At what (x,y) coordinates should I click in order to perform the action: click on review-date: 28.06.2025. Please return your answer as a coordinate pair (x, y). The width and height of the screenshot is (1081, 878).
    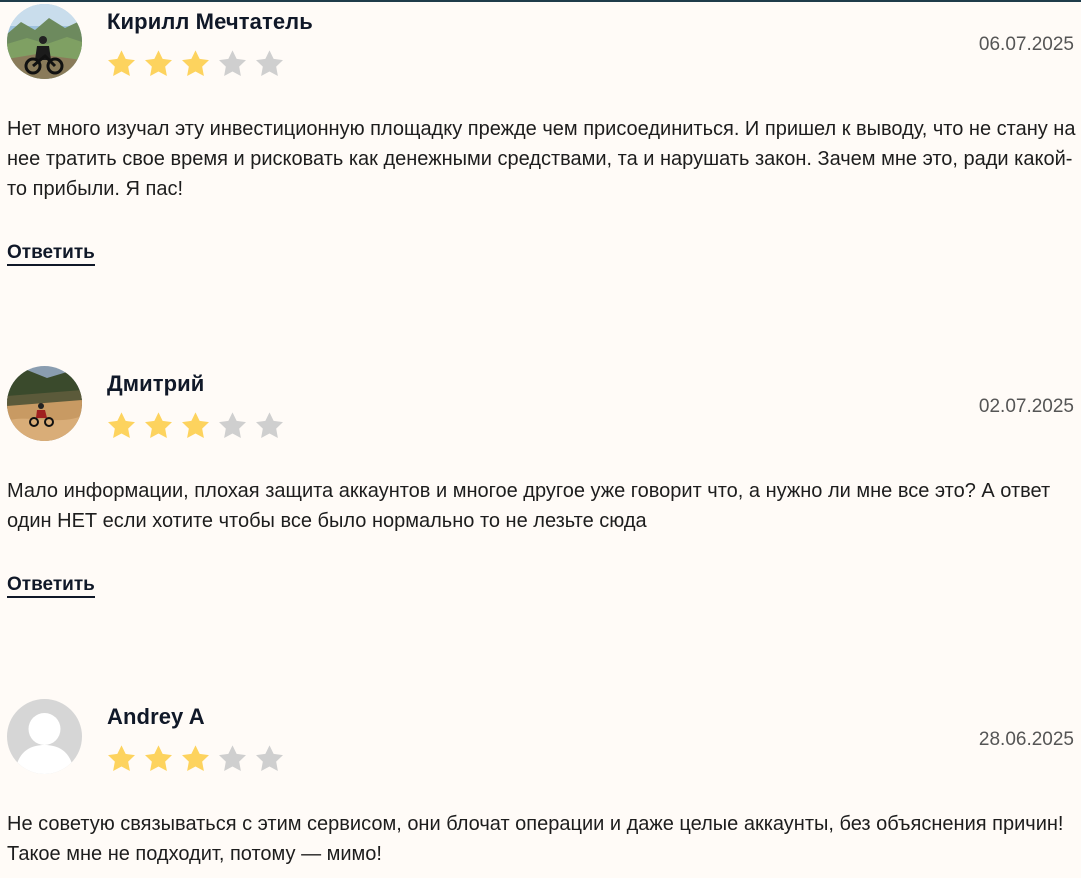
    Looking at the image, I should click on (1026, 739).